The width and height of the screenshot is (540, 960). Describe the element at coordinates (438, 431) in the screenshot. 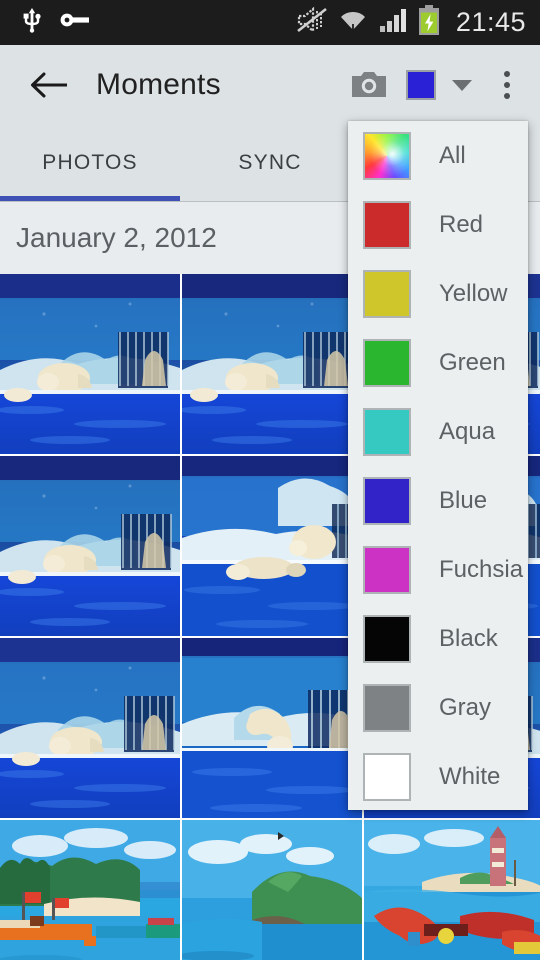

I see `color-menu-item-aqua: Aqua` at that location.